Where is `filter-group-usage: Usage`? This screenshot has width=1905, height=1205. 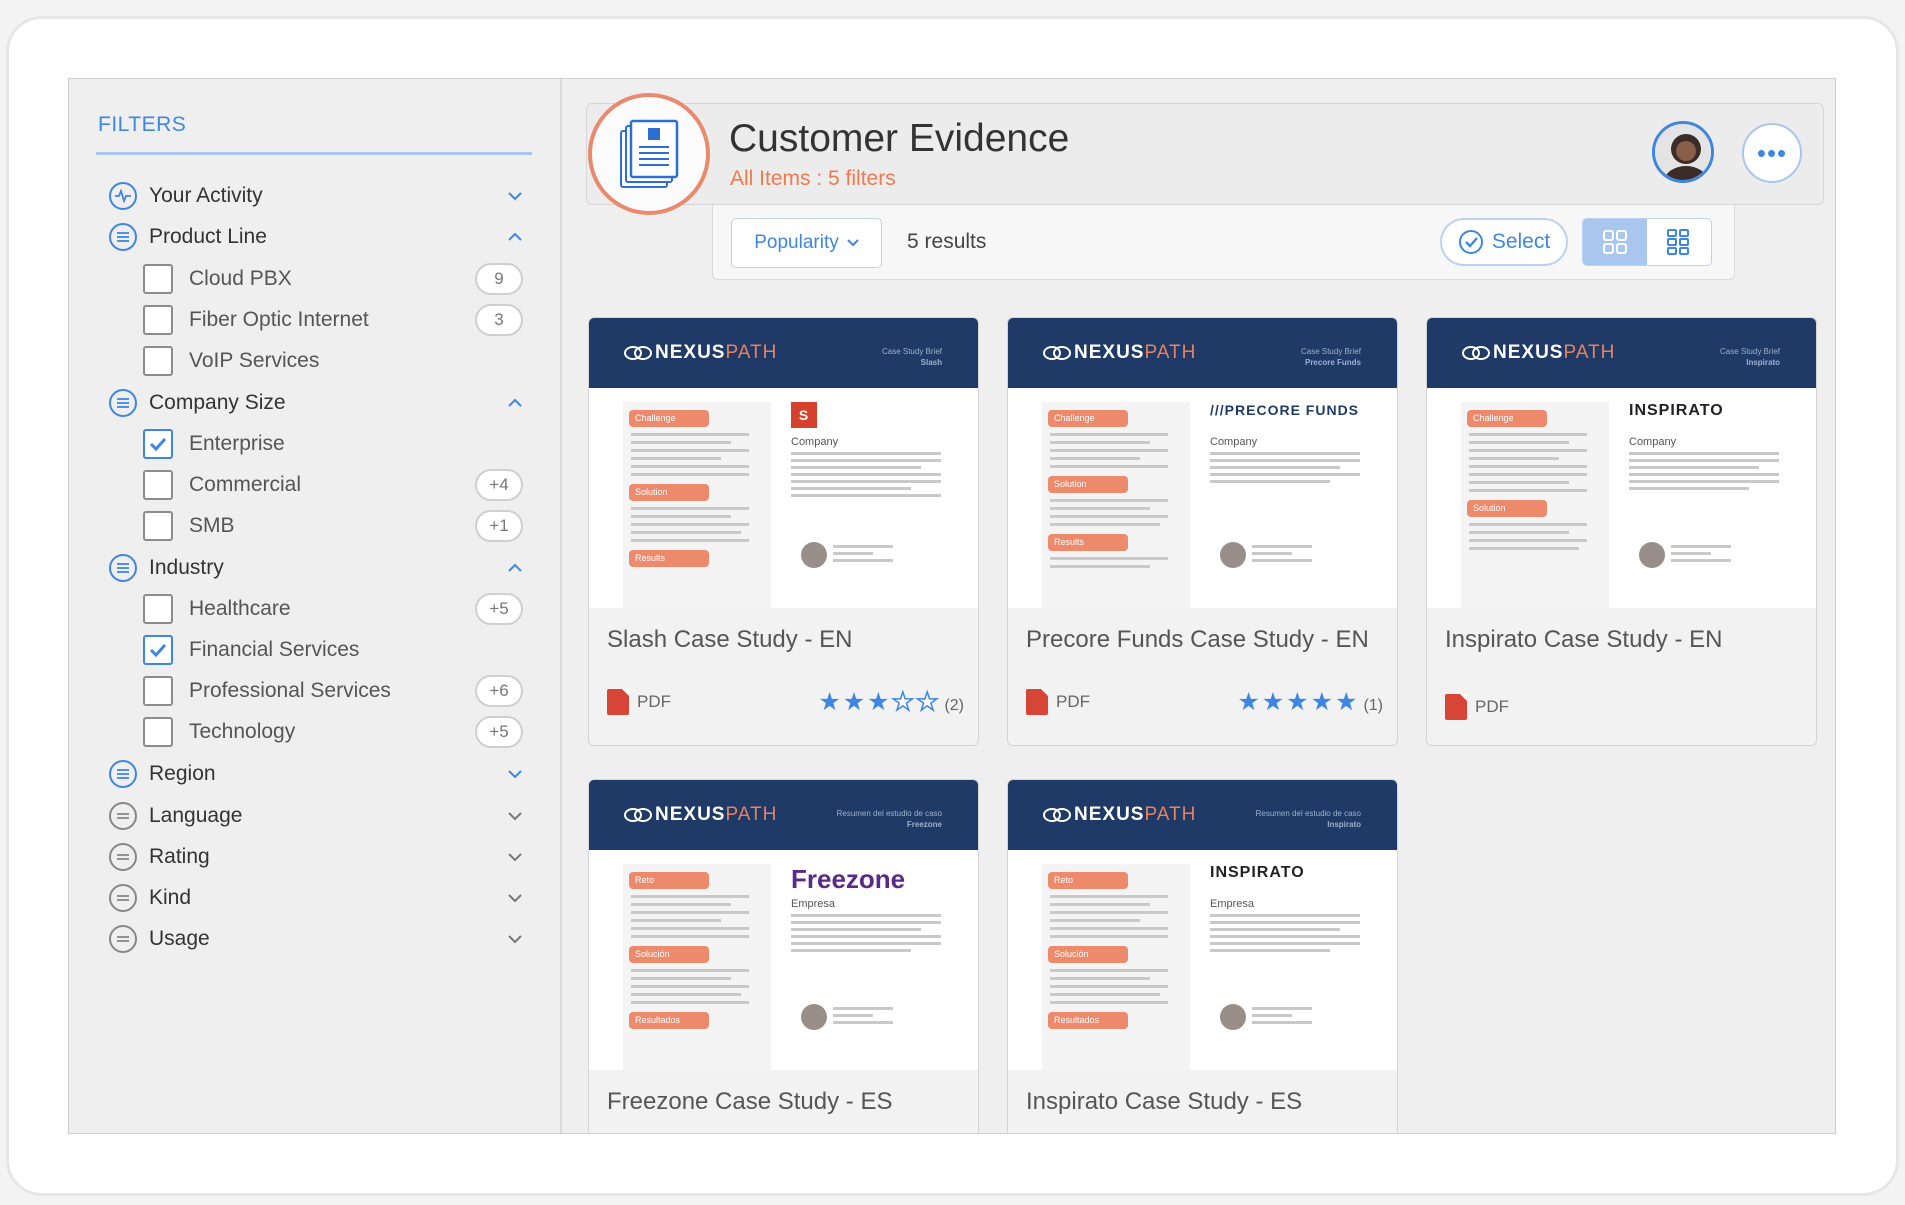 filter-group-usage: Usage is located at coordinates (319, 939).